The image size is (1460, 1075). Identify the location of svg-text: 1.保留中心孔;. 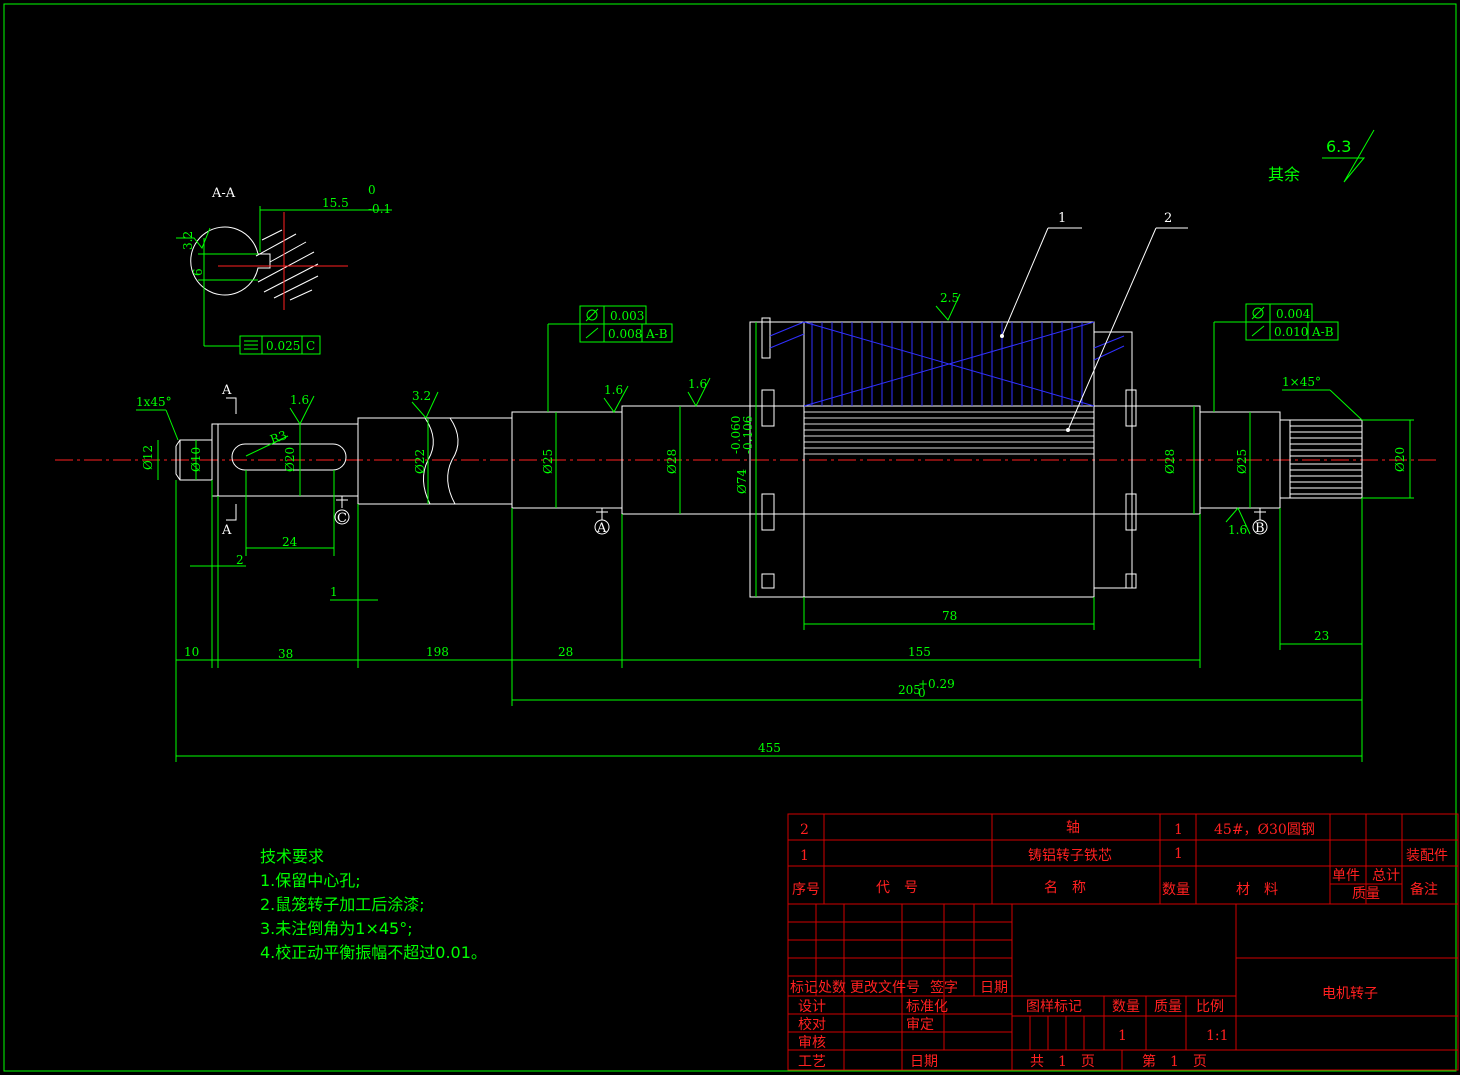
(310, 880).